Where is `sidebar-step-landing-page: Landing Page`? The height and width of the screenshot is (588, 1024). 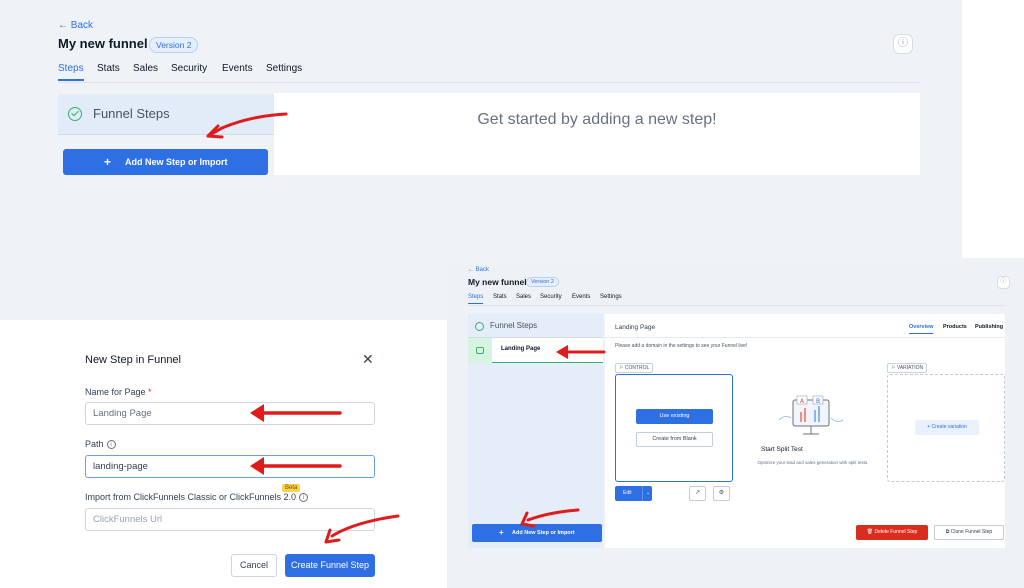
sidebar-step-landing-page: Landing Page is located at coordinates (535, 350).